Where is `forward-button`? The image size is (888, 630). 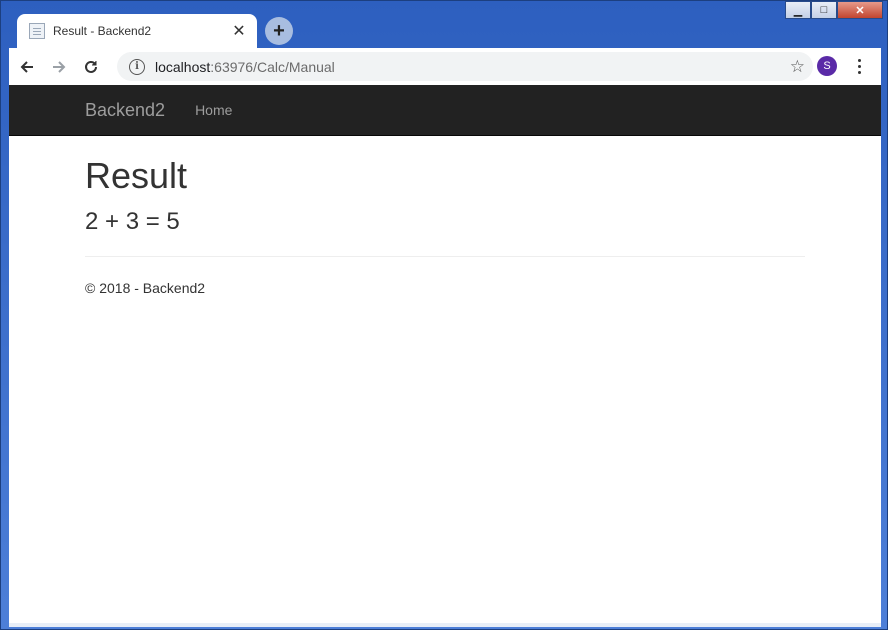
forward-button is located at coordinates (59, 67).